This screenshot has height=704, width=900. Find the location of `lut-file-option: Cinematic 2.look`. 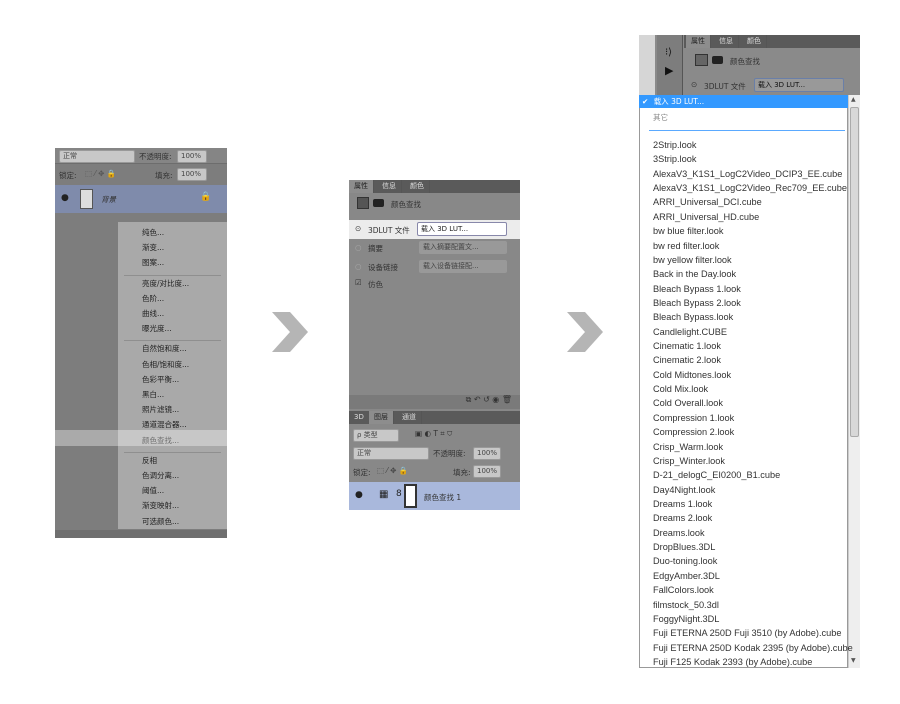

lut-file-option: Cinematic 2.look is located at coordinates (687, 360).